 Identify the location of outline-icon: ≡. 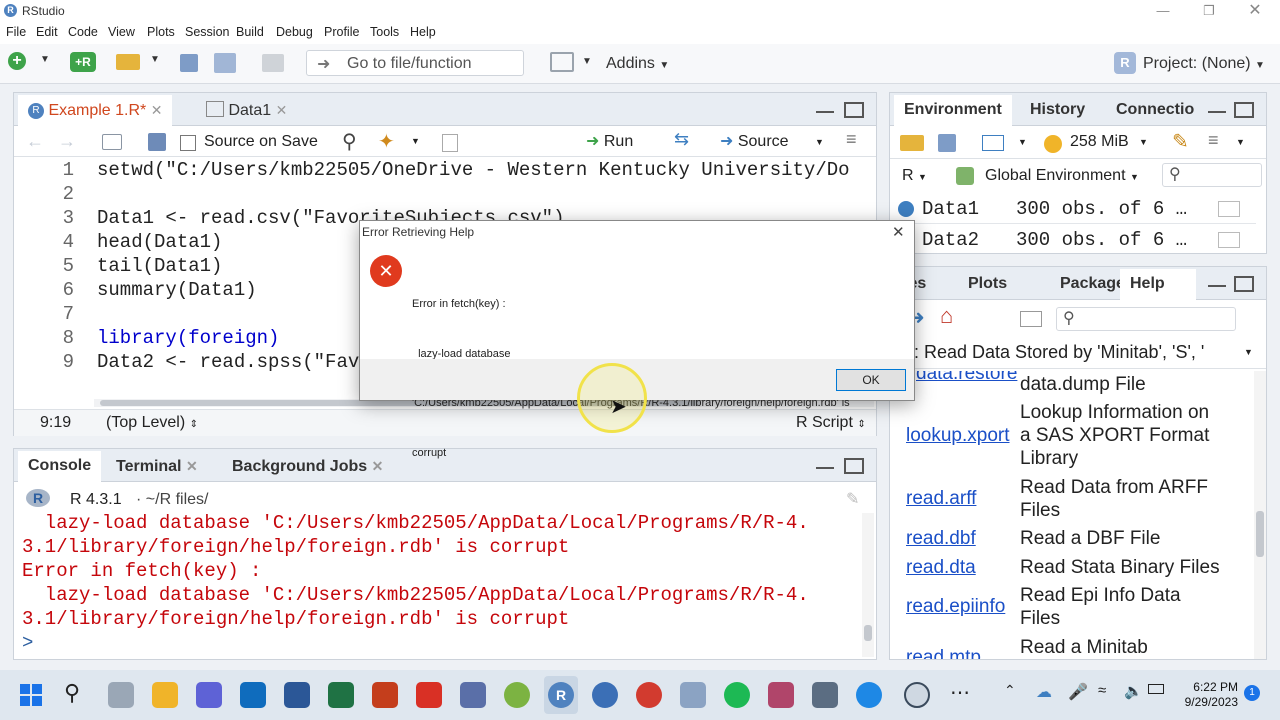
(851, 139).